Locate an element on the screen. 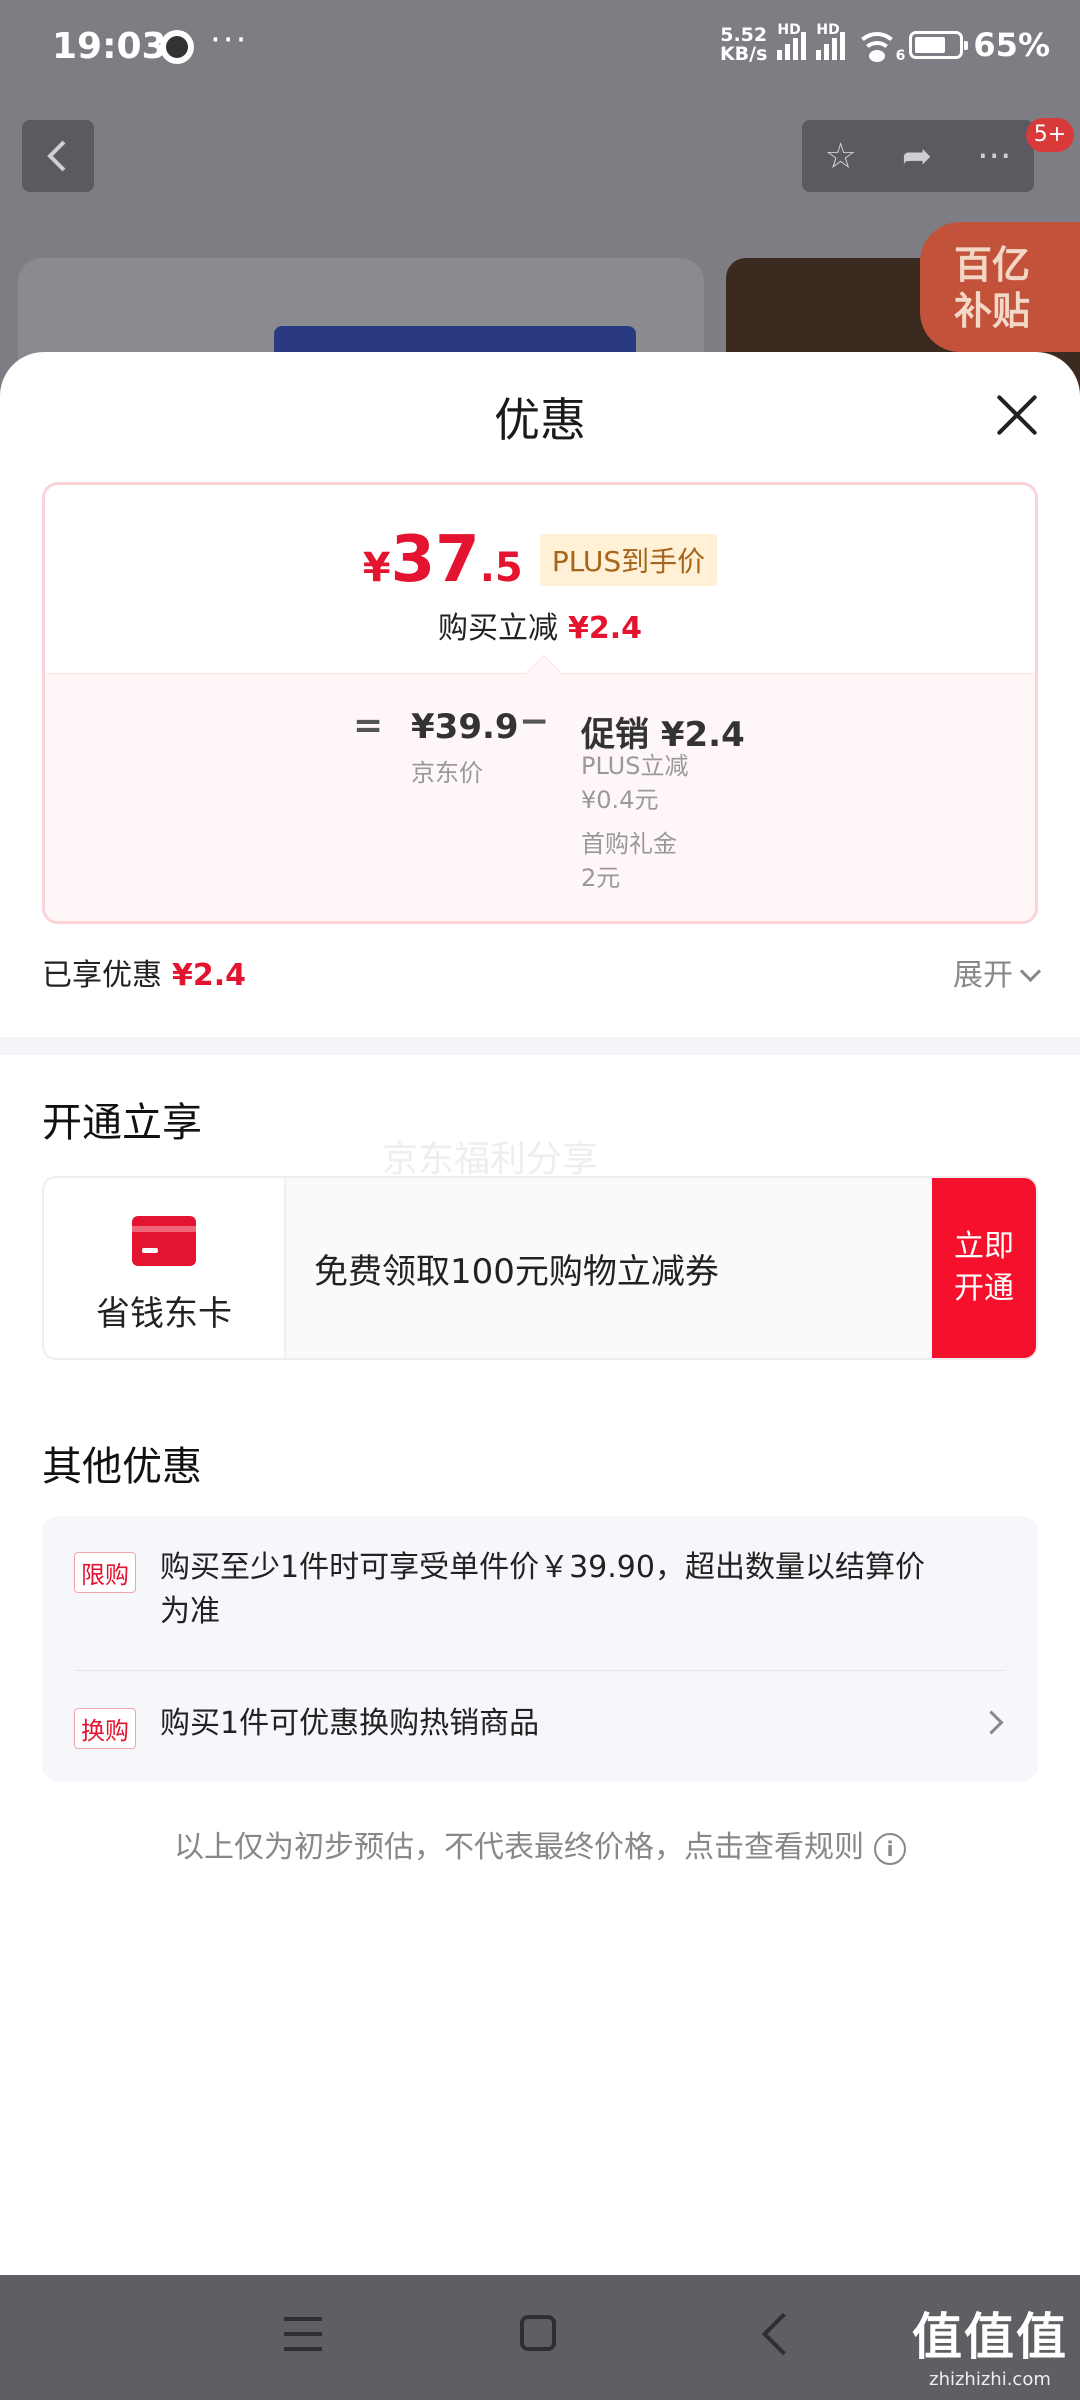 The width and height of the screenshot is (1080, 2400). promo-detail: ¥0.4元 is located at coordinates (620, 800).